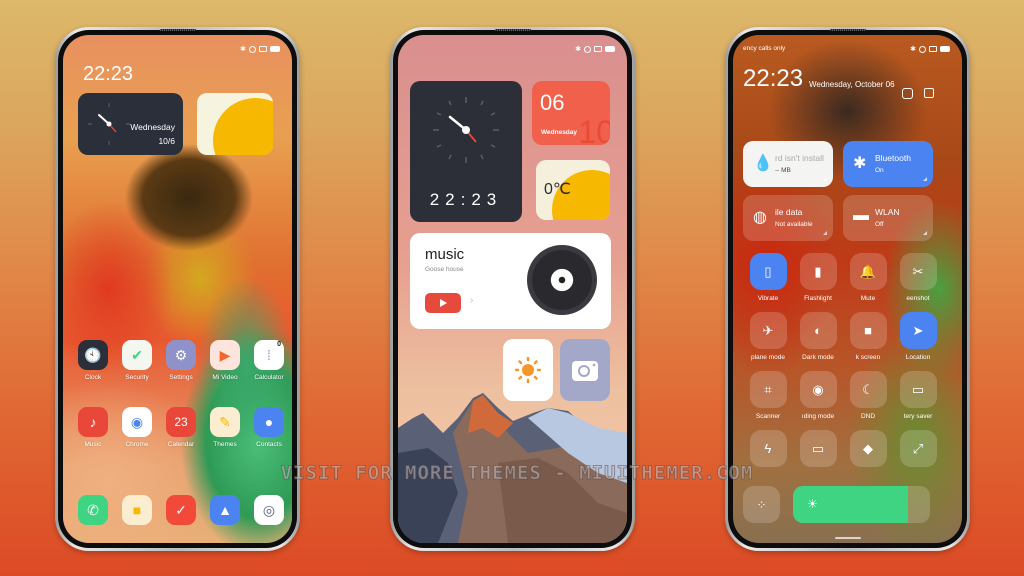 The image size is (1024, 576). Describe the element at coordinates (868, 416) in the screenshot. I see `toggle-label: DND` at that location.